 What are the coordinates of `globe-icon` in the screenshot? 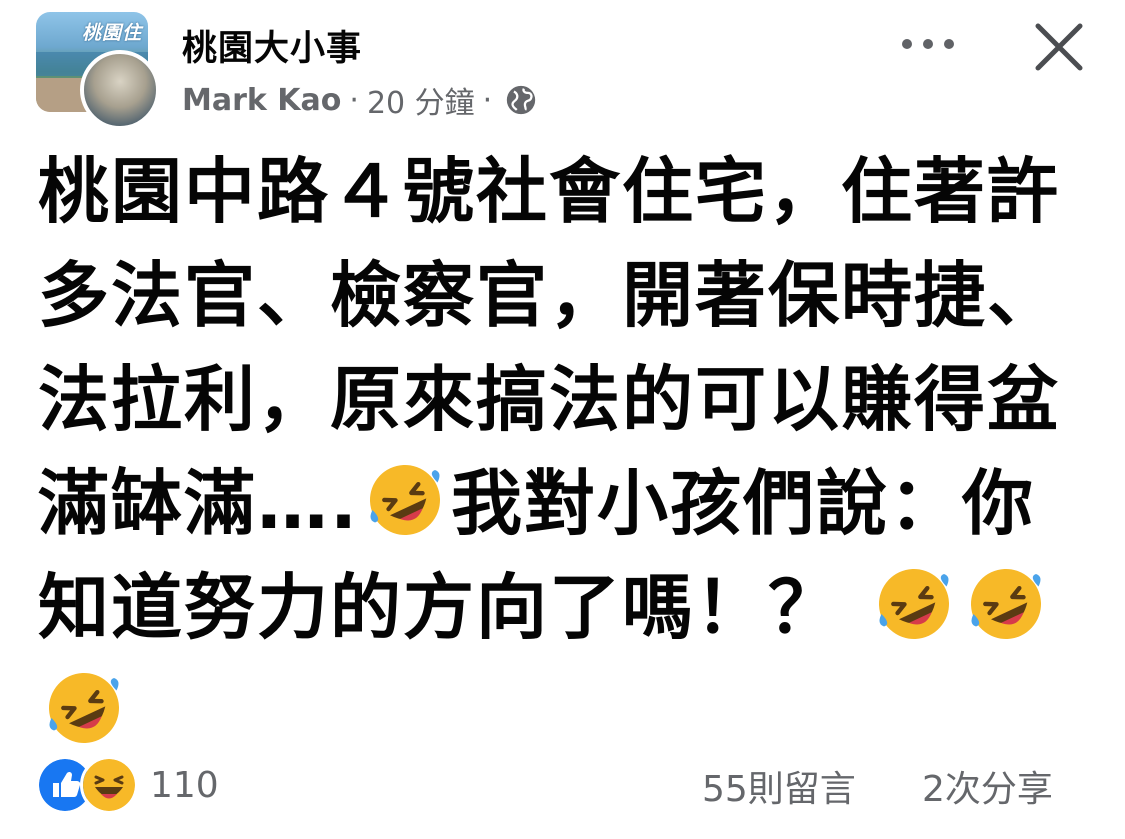 It's located at (521, 100).